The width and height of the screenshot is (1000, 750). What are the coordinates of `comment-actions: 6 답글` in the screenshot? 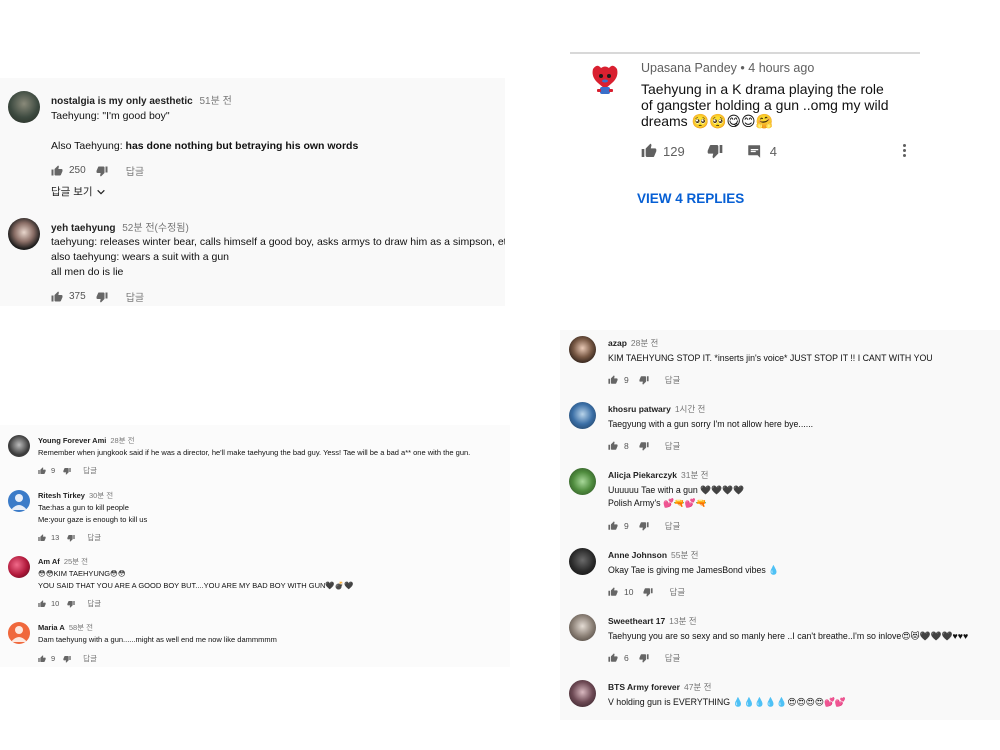 It's located at (644, 658).